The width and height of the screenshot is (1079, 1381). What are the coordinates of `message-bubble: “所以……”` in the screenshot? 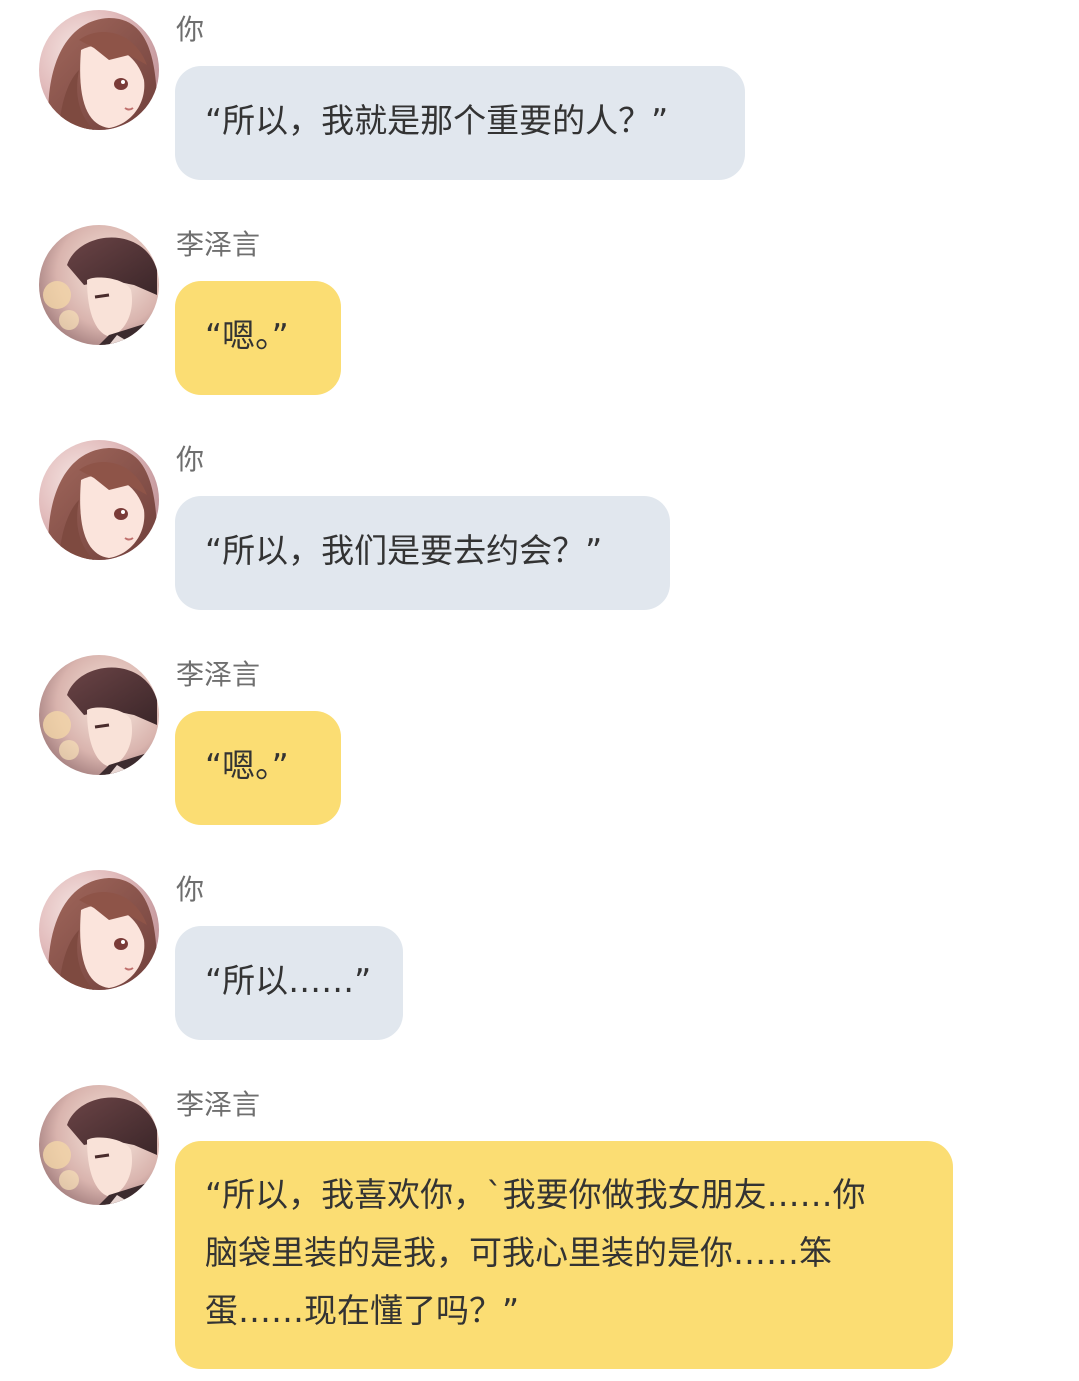 It's located at (289, 983).